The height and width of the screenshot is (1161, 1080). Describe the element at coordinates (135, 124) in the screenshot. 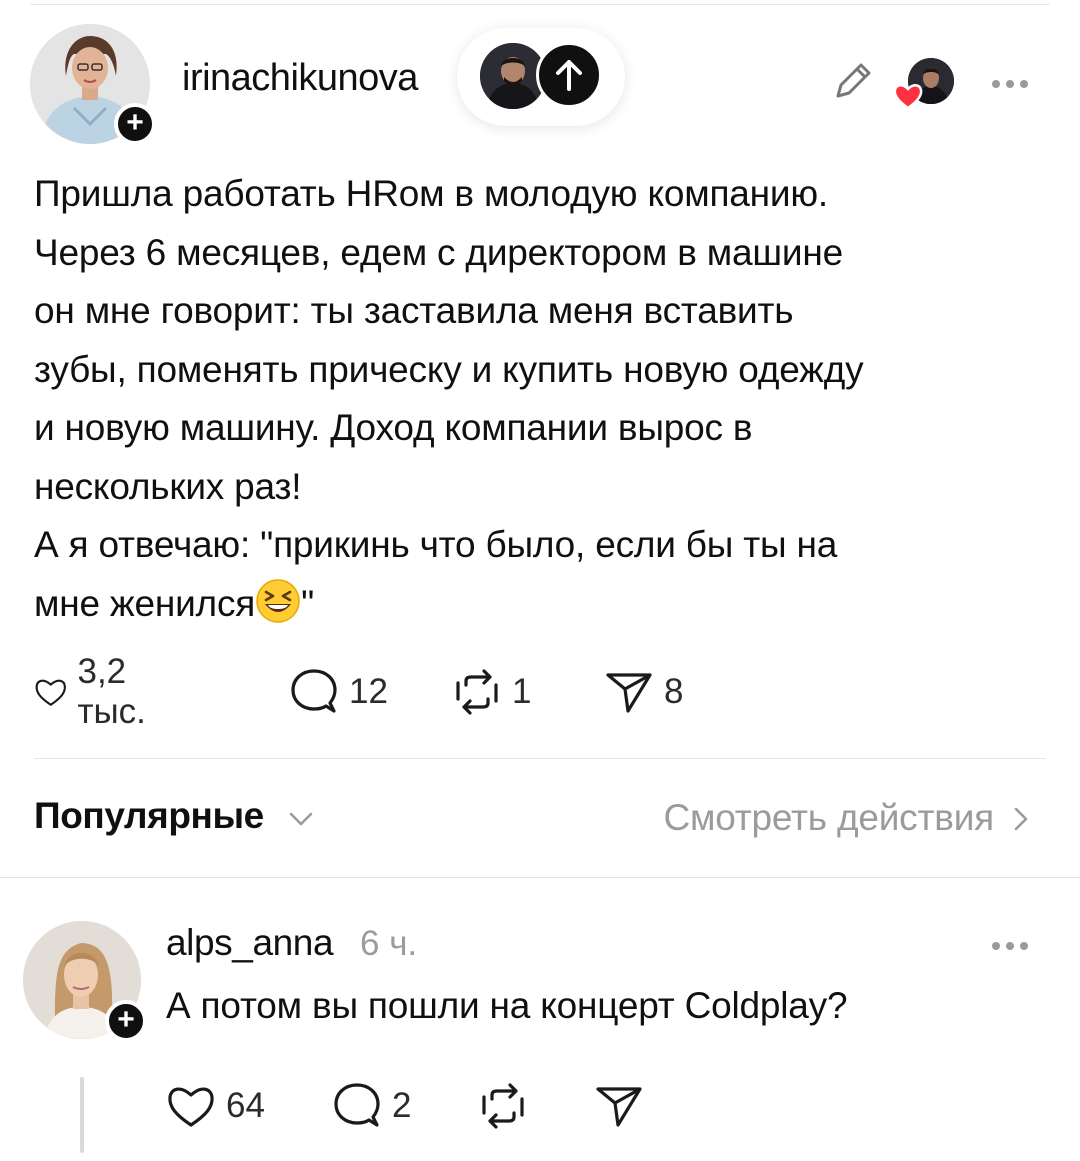

I see `follow-author-button: +` at that location.